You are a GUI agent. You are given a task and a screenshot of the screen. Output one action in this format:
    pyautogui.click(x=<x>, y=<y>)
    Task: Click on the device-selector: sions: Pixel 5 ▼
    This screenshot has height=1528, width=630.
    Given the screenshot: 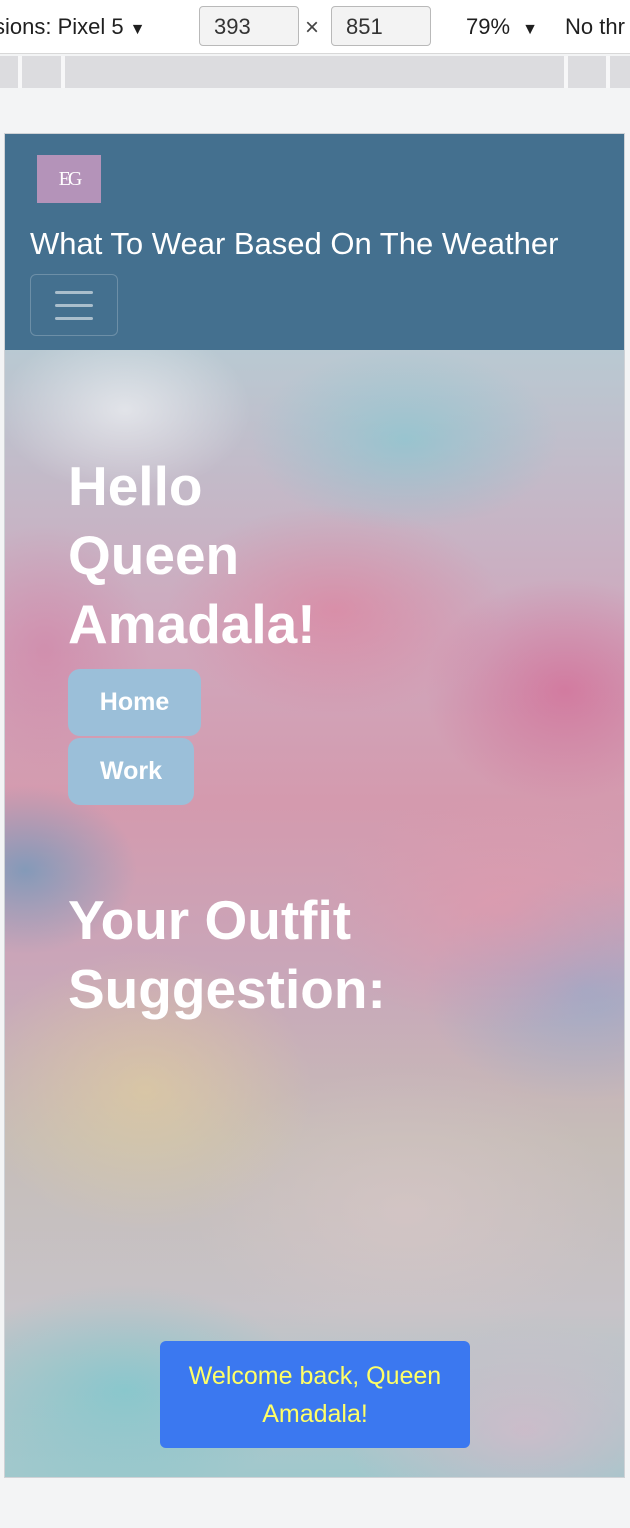 What is the action you would take?
    pyautogui.click(x=72, y=27)
    